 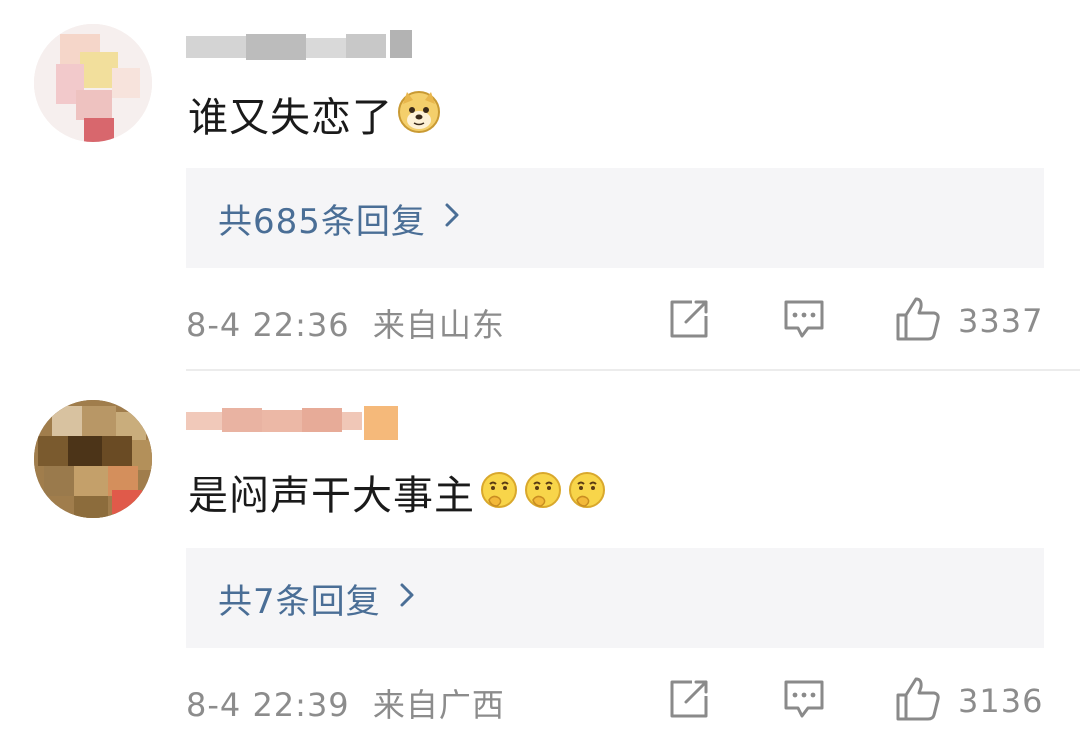 I want to click on like-button: 3136, so click(x=968, y=701).